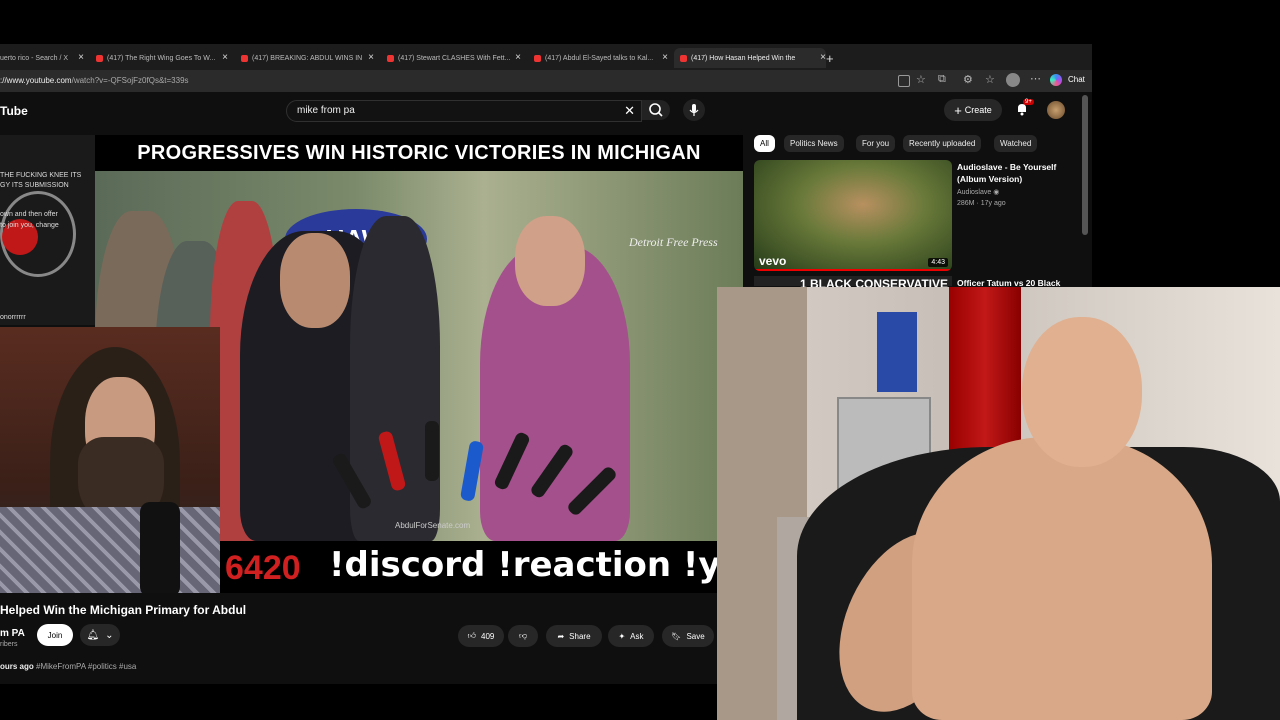 This screenshot has height=720, width=1280. What do you see at coordinates (695, 636) in the screenshot?
I see `save-label: Save` at bounding box center [695, 636].